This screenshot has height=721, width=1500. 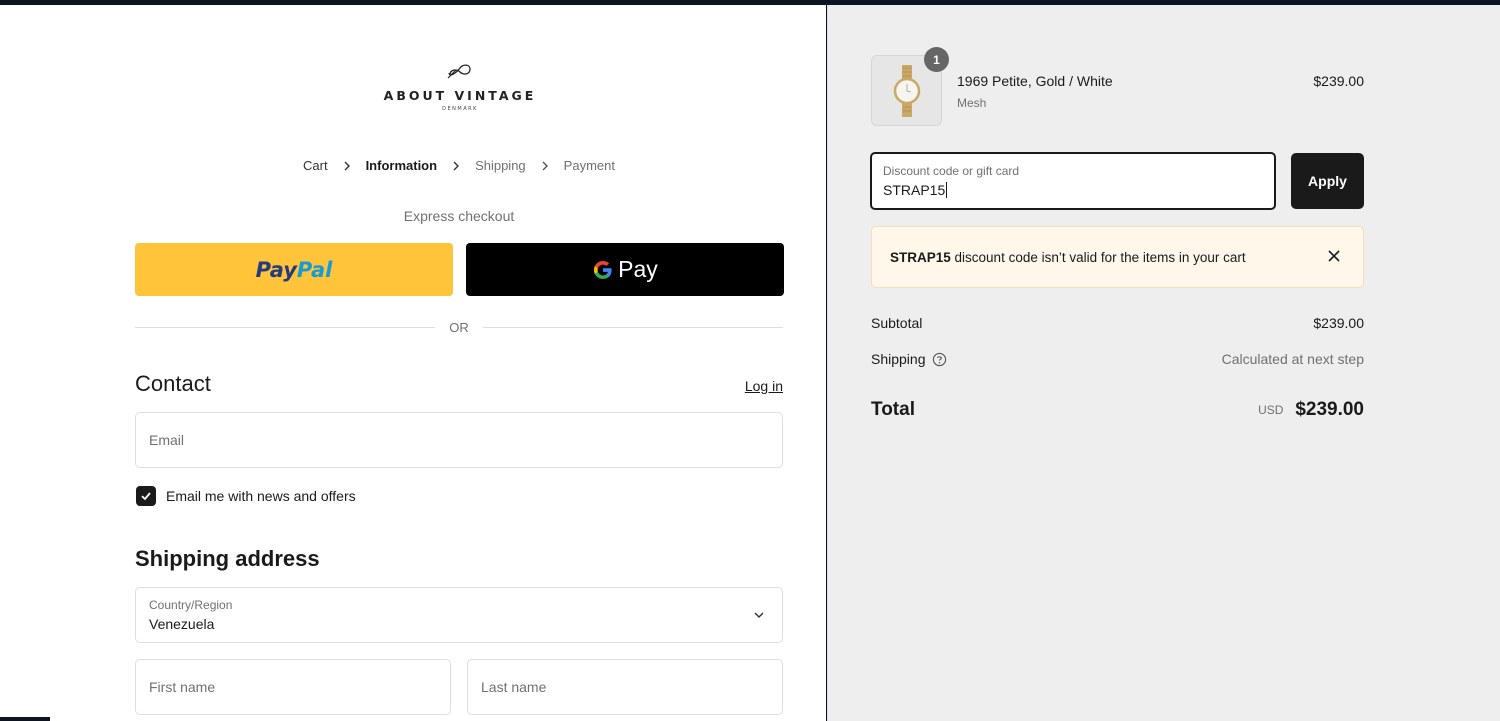 What do you see at coordinates (514, 687) in the screenshot?
I see `last-name-placeholder: Last name` at bounding box center [514, 687].